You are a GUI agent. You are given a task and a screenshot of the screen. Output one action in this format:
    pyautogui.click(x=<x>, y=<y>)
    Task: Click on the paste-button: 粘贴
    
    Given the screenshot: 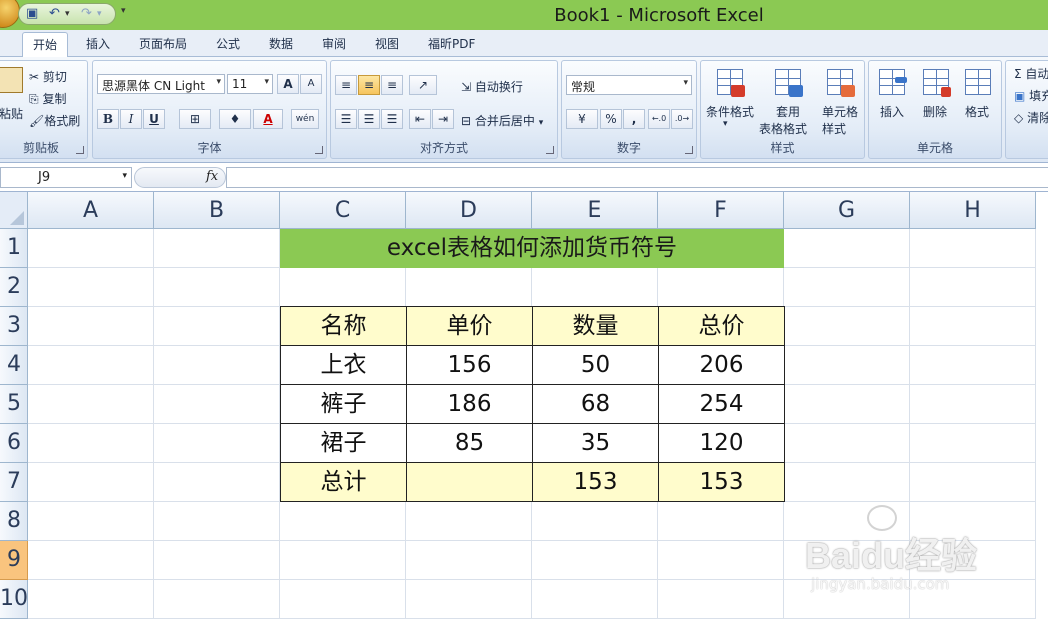 What is the action you would take?
    pyautogui.click(x=11, y=113)
    